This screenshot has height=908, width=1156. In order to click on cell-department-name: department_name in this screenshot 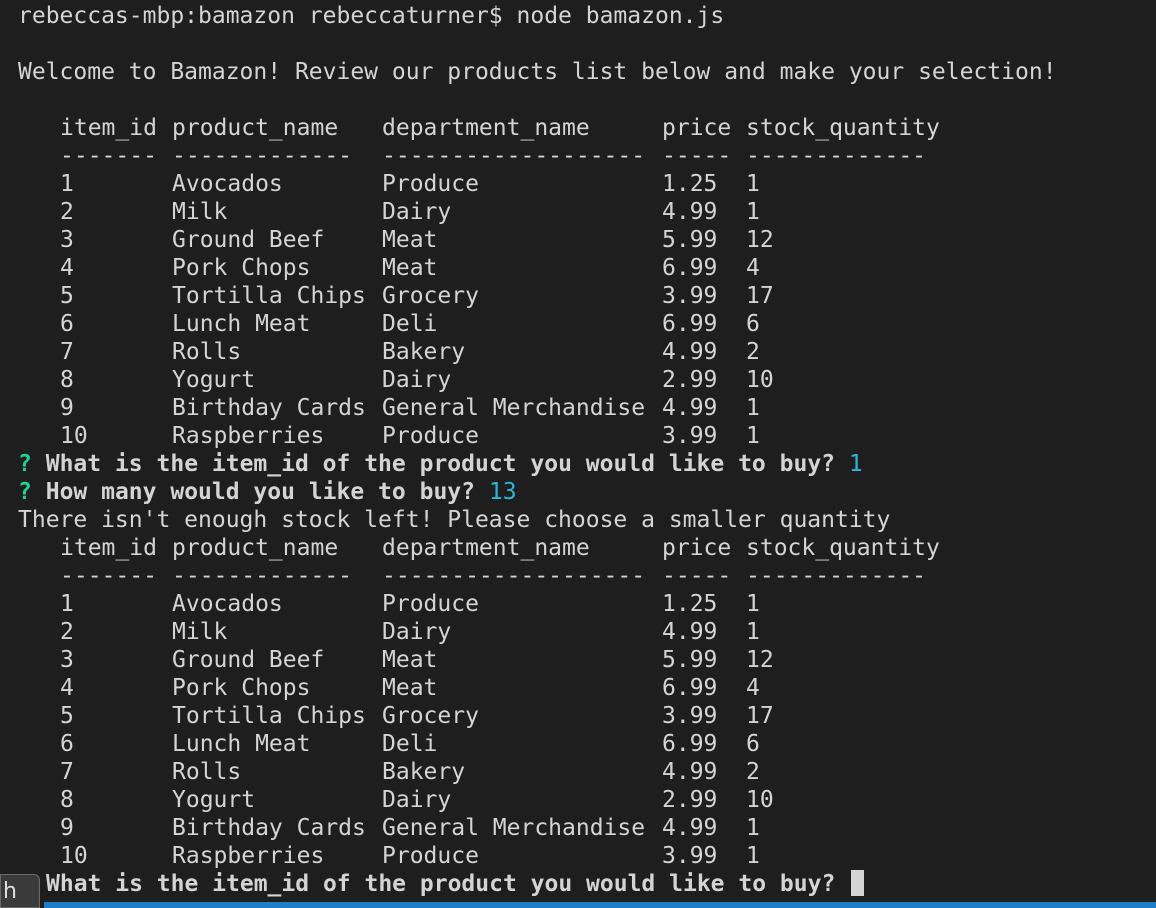, I will do `click(486, 548)`.